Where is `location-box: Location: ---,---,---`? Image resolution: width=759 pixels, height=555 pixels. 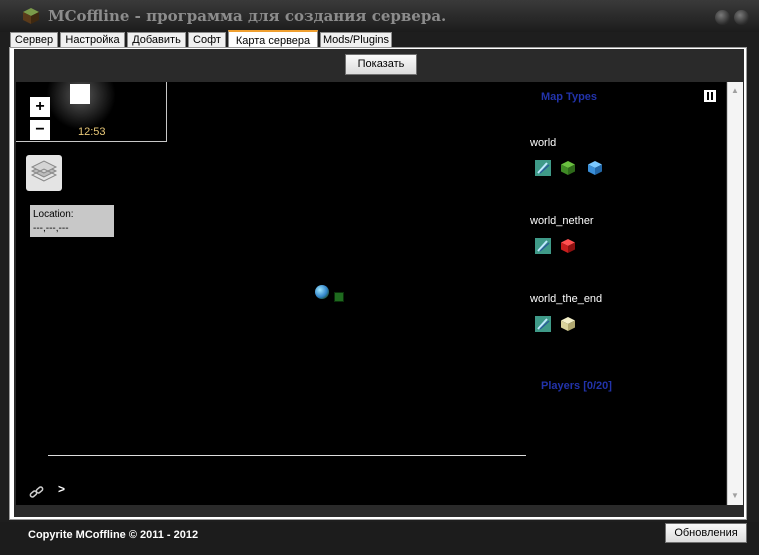 location-box: Location: ---,---,--- is located at coordinates (72, 221).